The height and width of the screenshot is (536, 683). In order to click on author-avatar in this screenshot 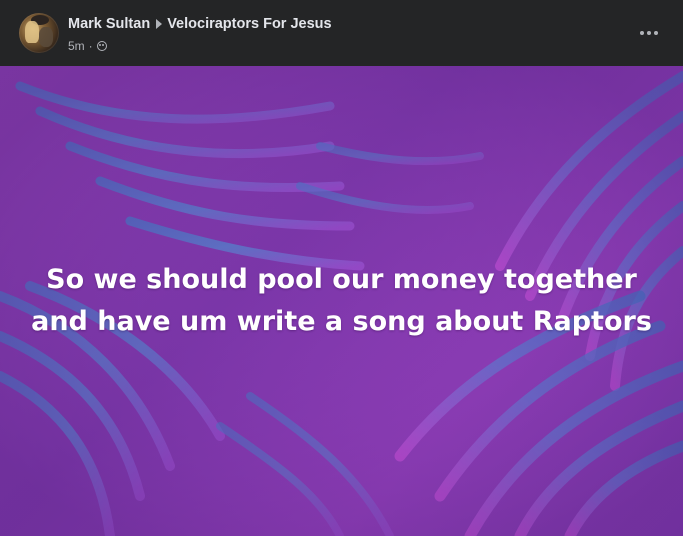, I will do `click(39, 33)`.